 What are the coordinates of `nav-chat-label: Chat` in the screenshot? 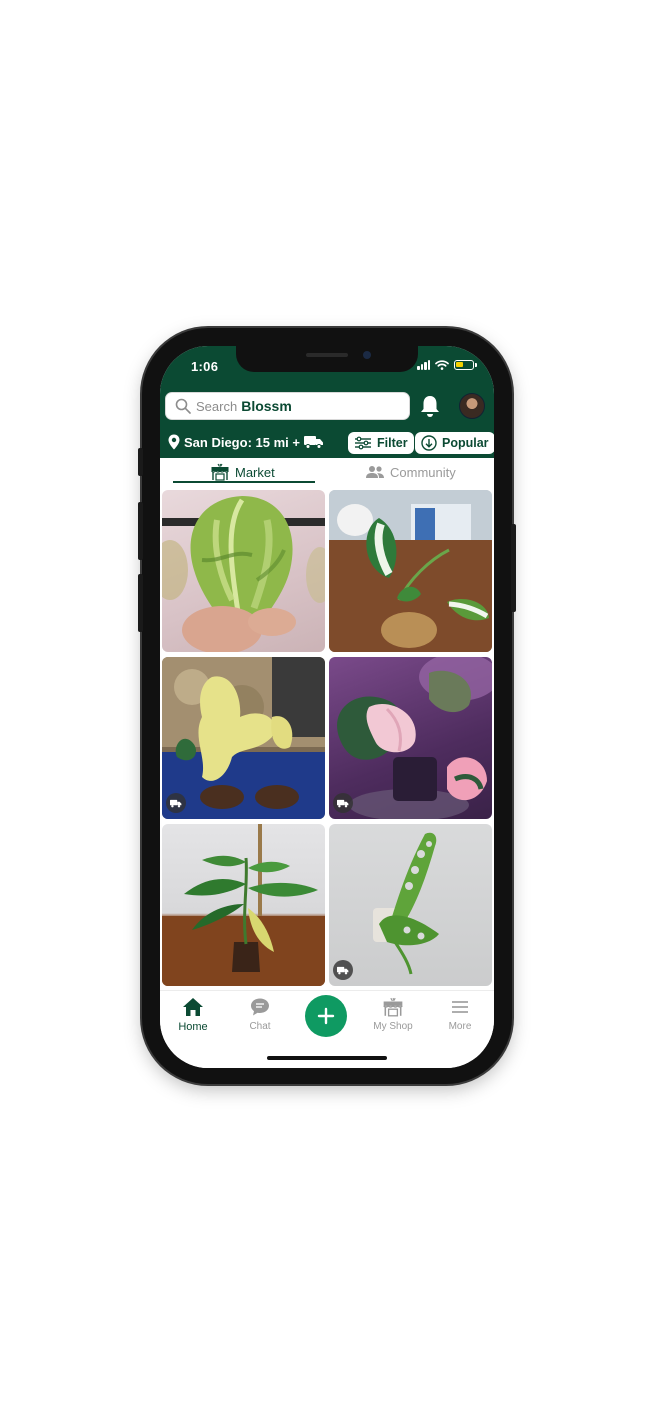 It's located at (260, 1026).